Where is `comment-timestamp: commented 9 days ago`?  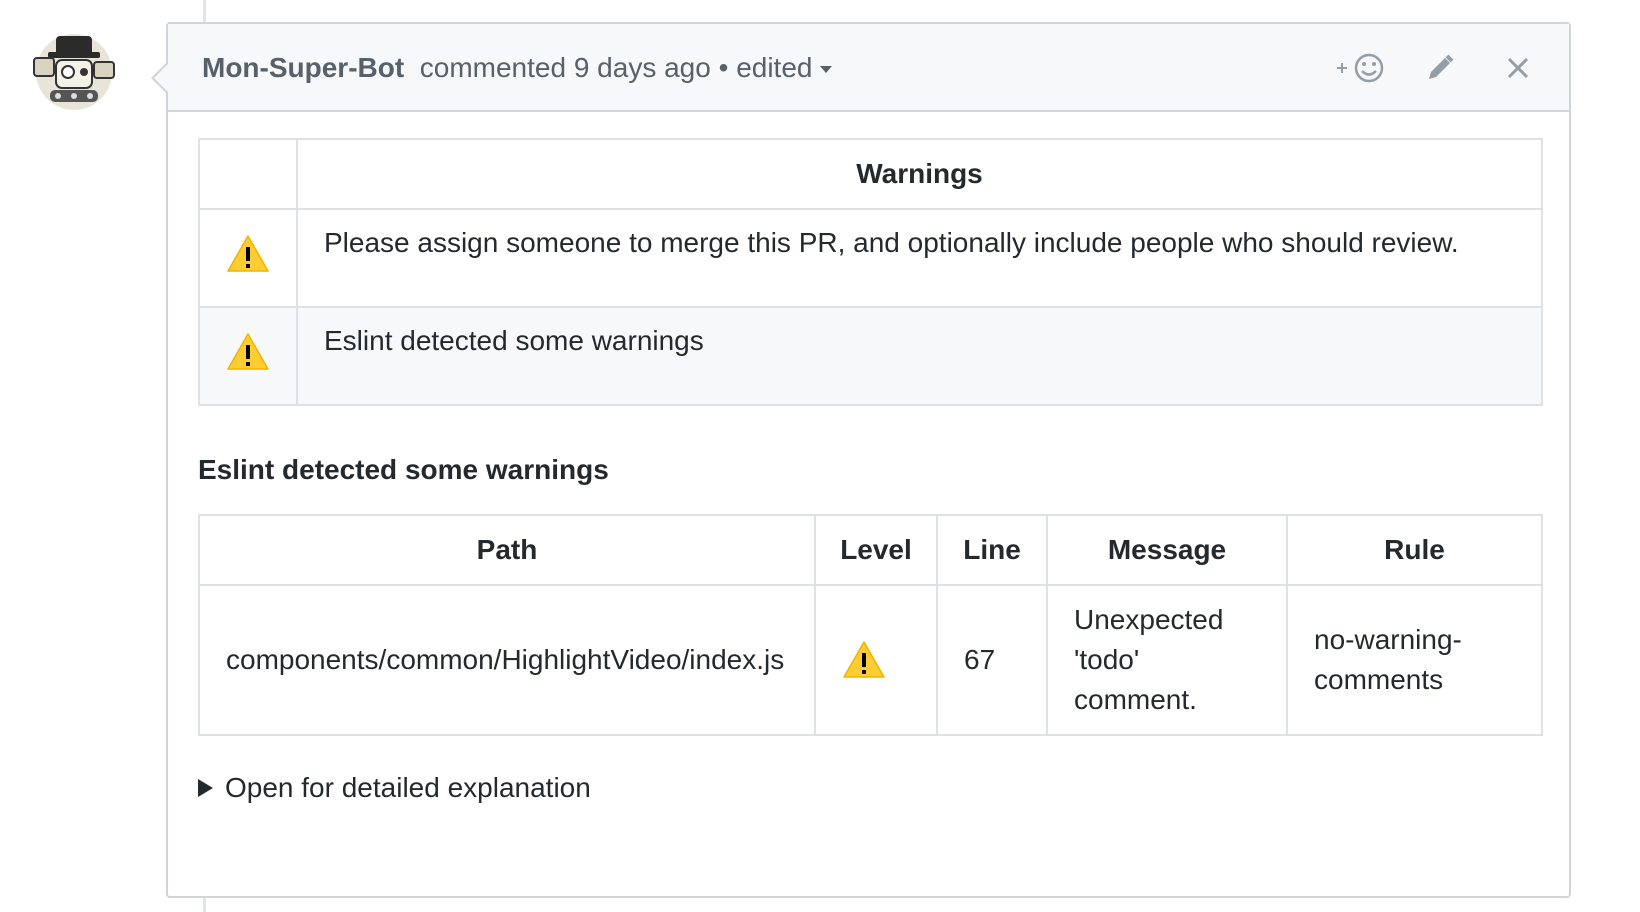 comment-timestamp: commented 9 days ago is located at coordinates (565, 67).